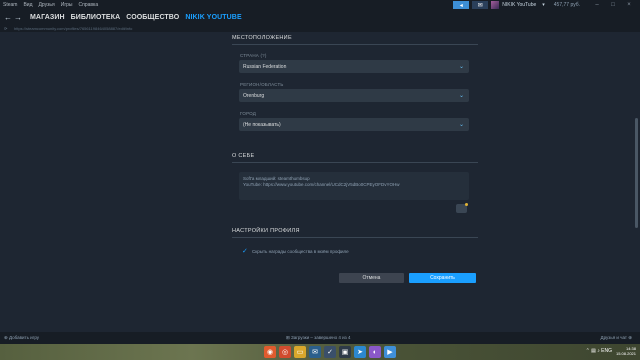 Image resolution: width=640 pixels, height=360 pixels. I want to click on tab-profile: NIKIK YOUTUBE, so click(213, 17).